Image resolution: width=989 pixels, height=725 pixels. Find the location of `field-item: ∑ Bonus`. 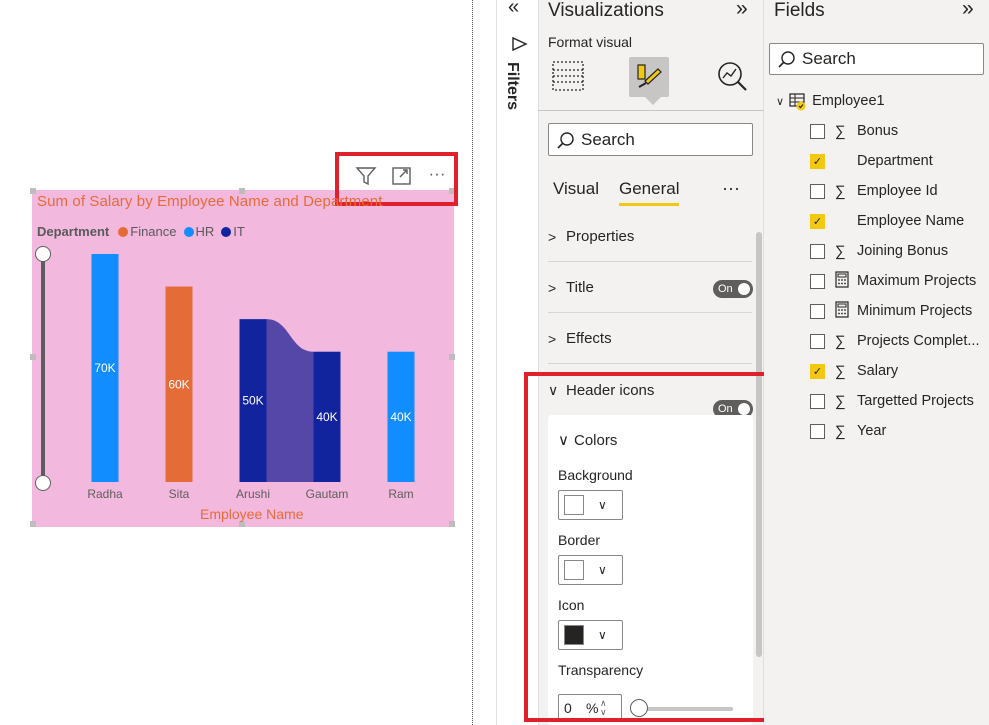

field-item: ∑ Bonus is located at coordinates (854, 131).